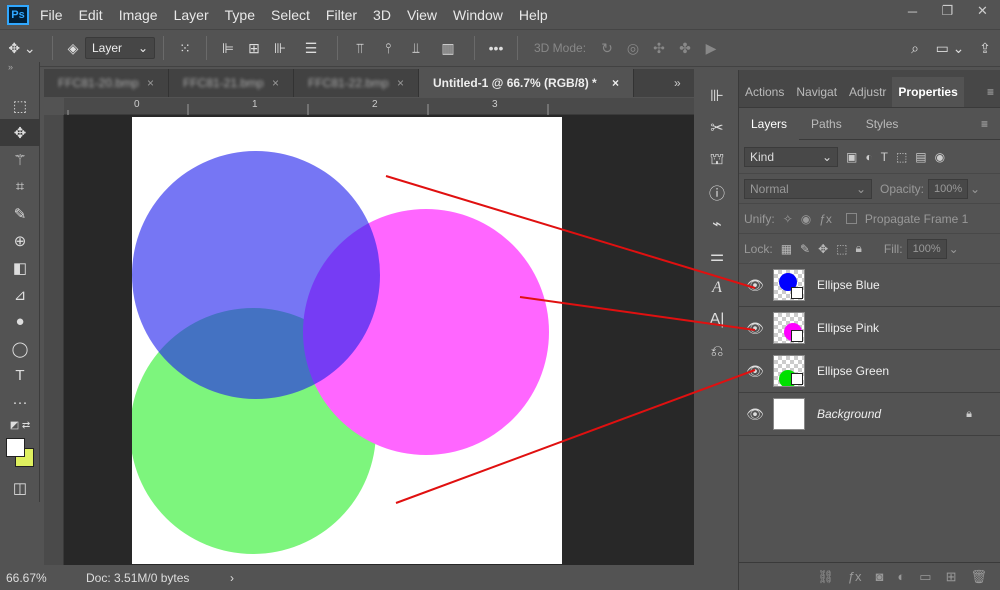  I want to click on tool-presets-icon: ✂, so click(717, 128).